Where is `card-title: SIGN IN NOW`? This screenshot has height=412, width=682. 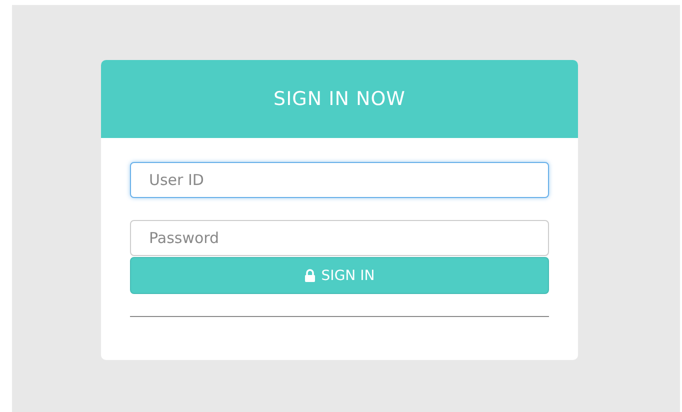
card-title: SIGN IN NOW is located at coordinates (340, 99).